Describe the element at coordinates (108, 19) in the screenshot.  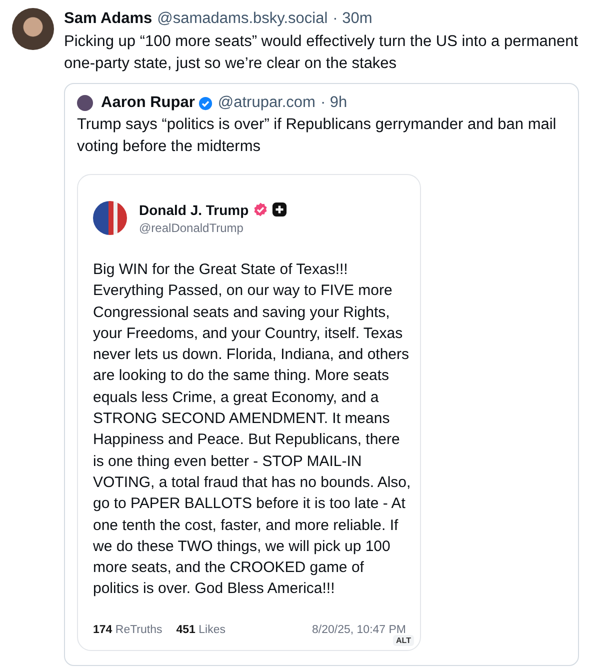
I see `author-name: Sam Adams` at that location.